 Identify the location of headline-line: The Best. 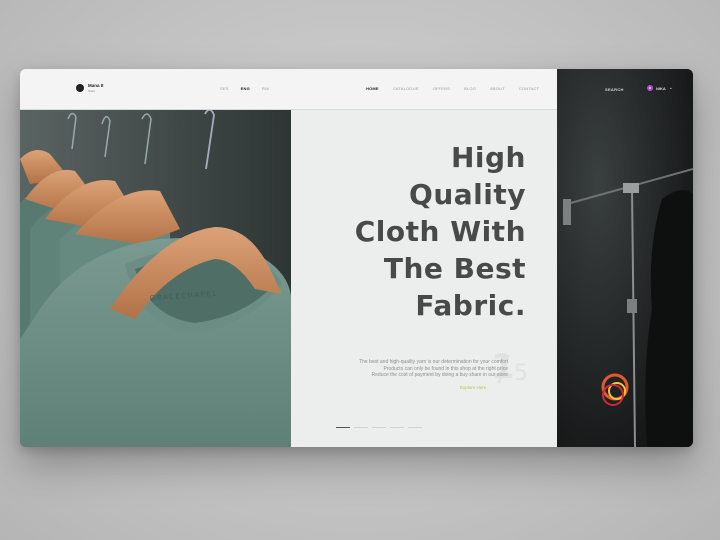
(454, 268).